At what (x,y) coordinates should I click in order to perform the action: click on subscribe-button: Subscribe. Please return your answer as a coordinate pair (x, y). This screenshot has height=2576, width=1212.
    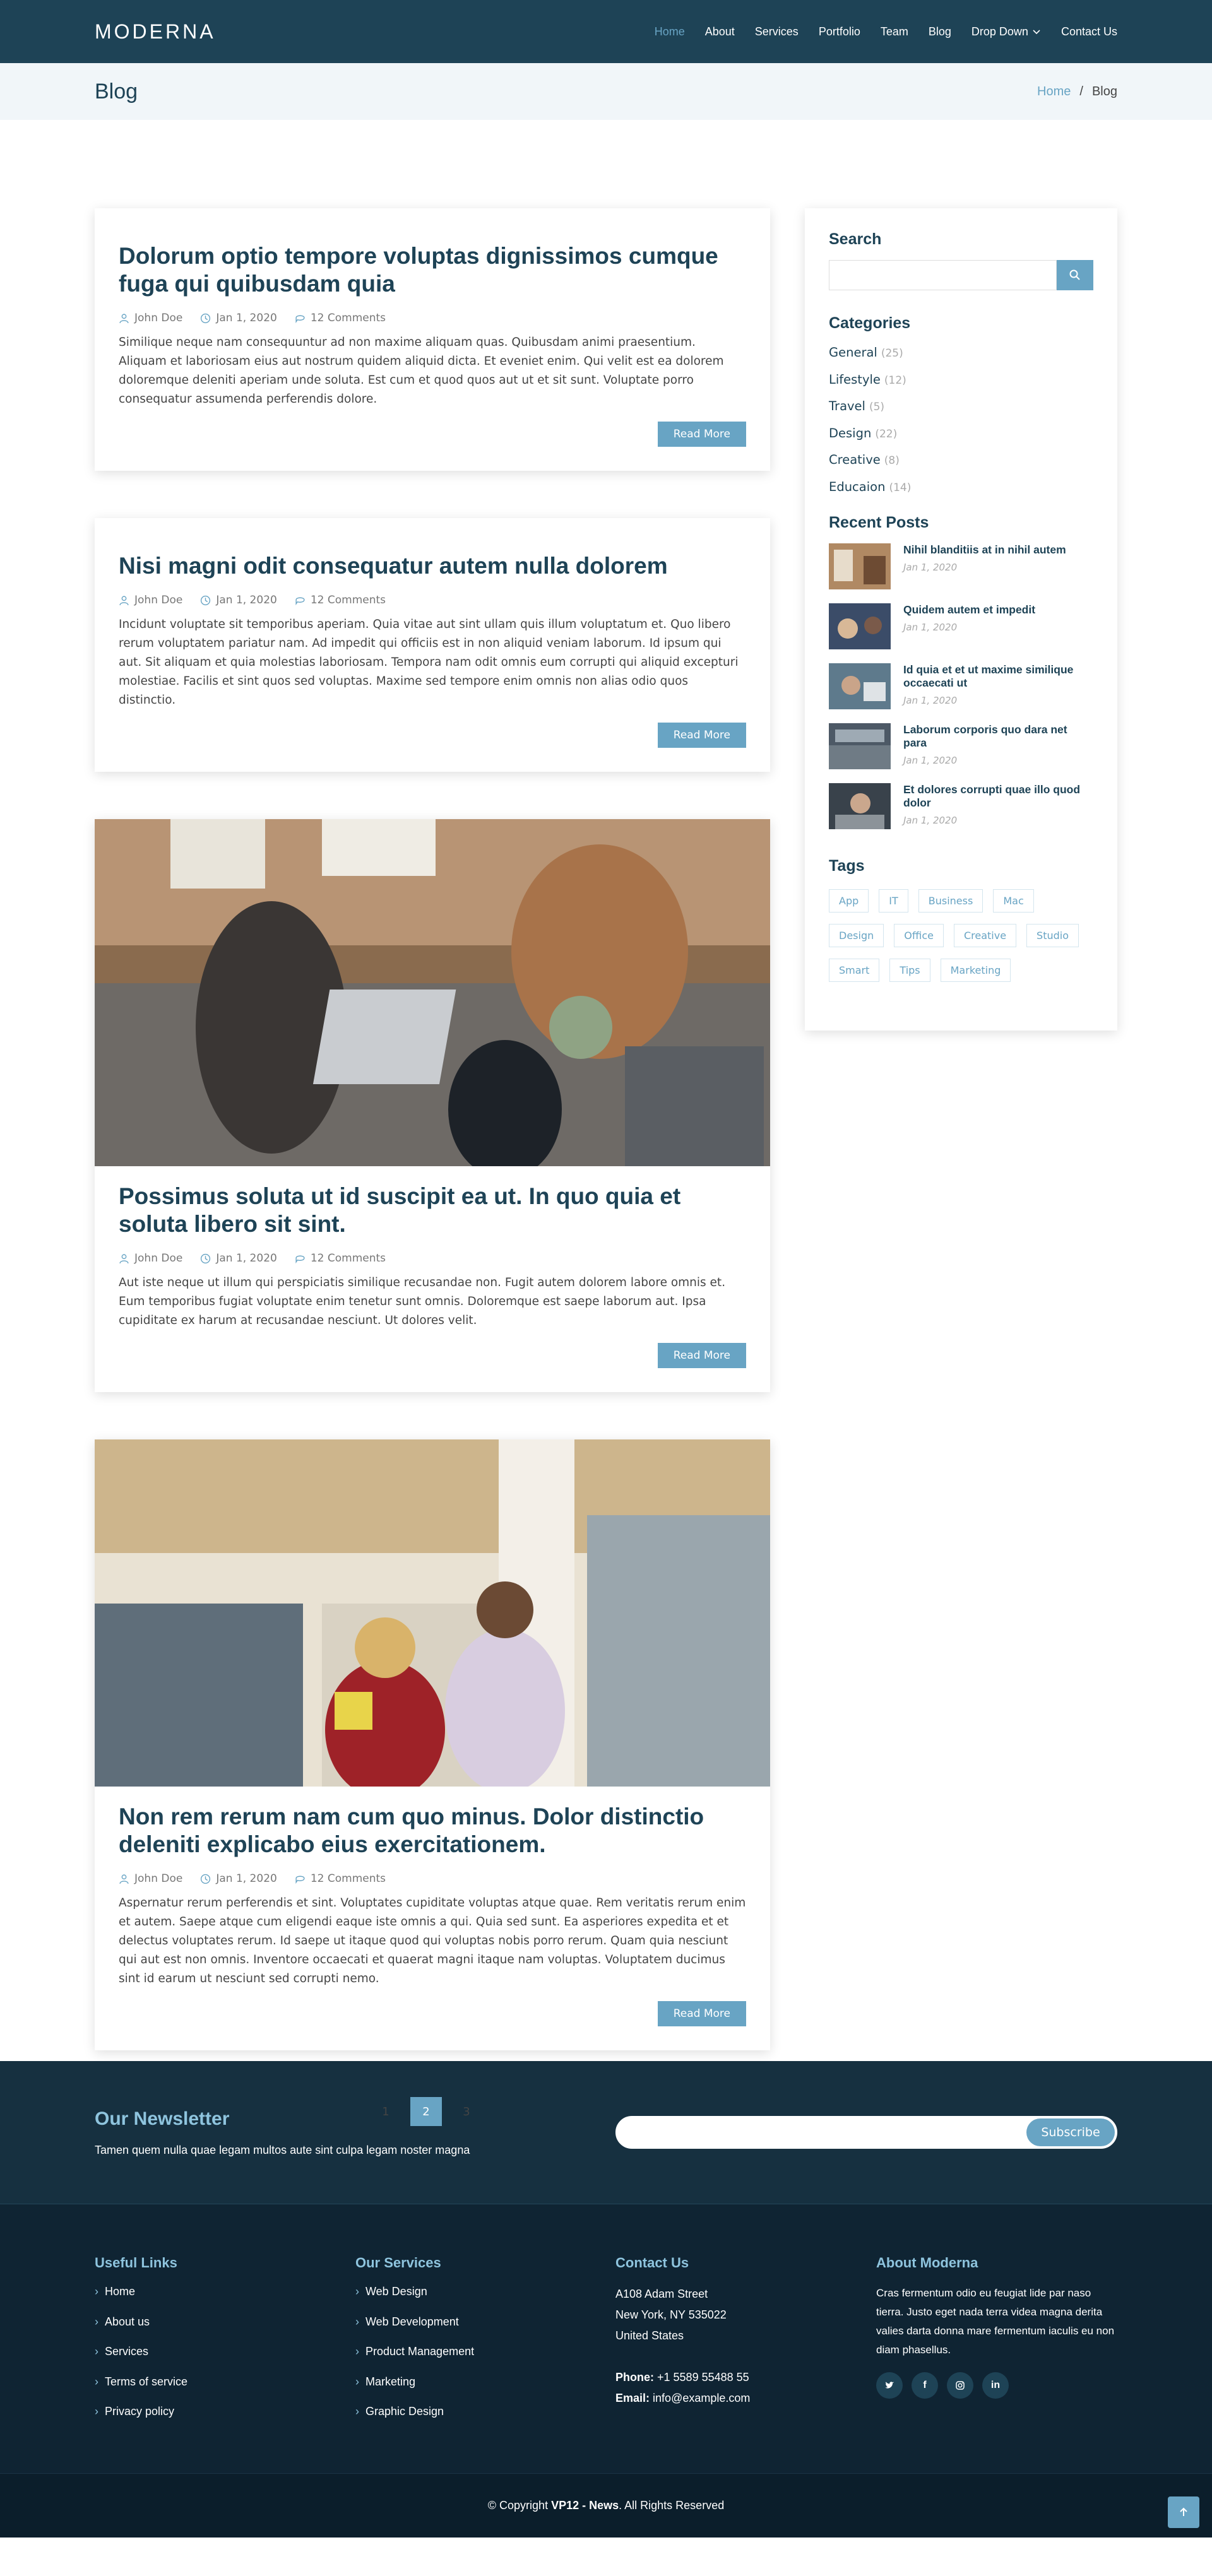
    Looking at the image, I should click on (1070, 2132).